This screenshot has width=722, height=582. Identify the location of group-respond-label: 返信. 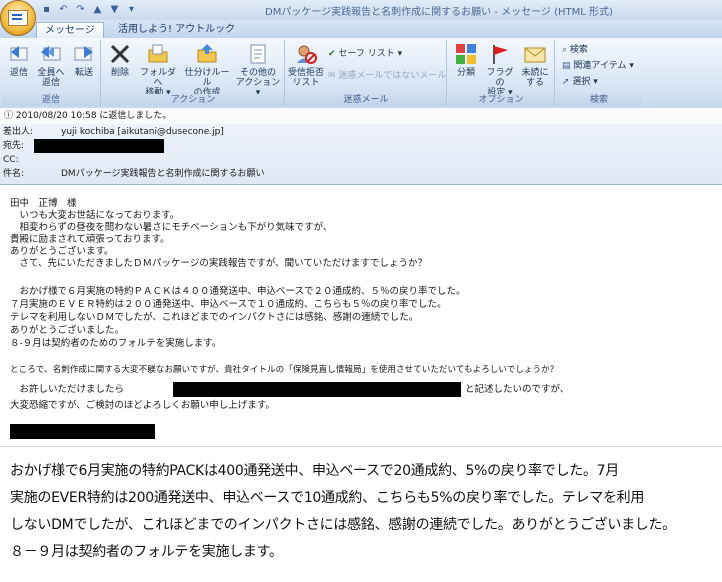
(51, 100).